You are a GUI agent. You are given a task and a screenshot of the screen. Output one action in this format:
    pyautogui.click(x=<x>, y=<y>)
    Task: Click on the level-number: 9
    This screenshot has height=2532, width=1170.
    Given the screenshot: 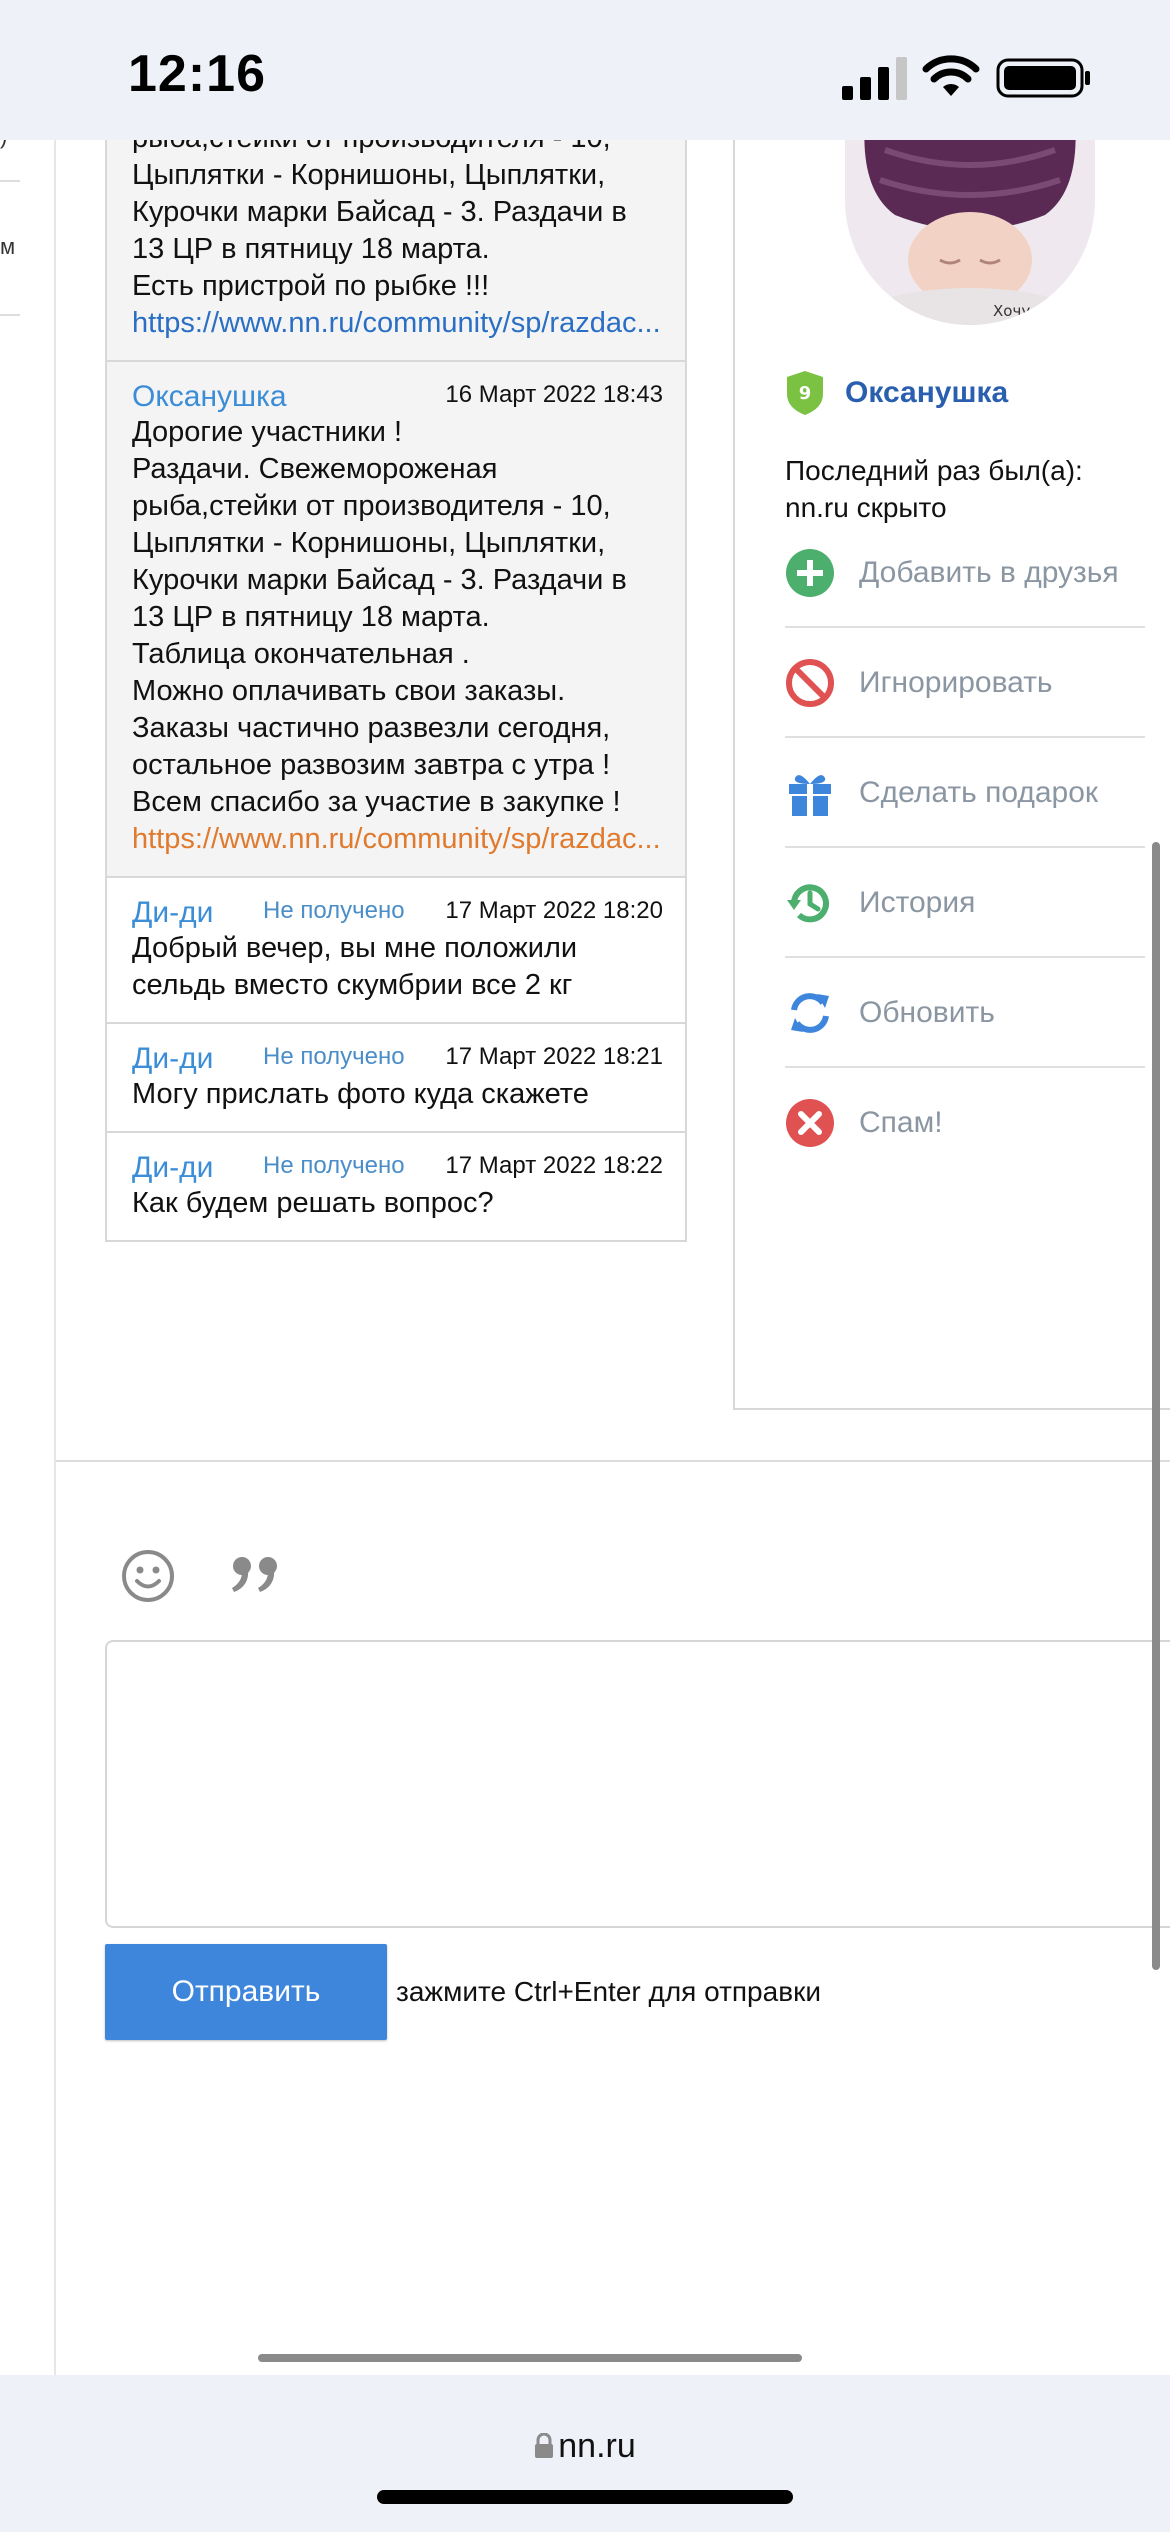 What is the action you would take?
    pyautogui.click(x=805, y=393)
    